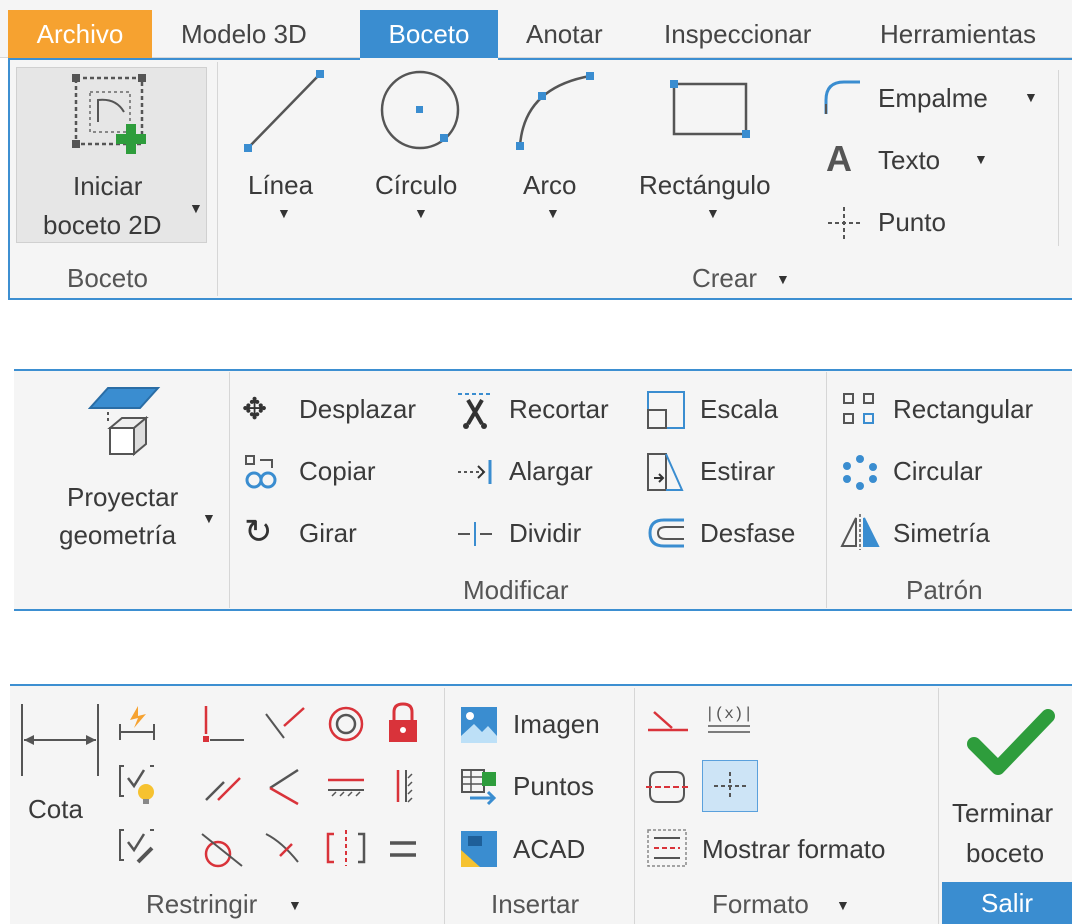 This screenshot has height=924, width=1072. What do you see at coordinates (479, 725) in the screenshot?
I see `image-icon` at bounding box center [479, 725].